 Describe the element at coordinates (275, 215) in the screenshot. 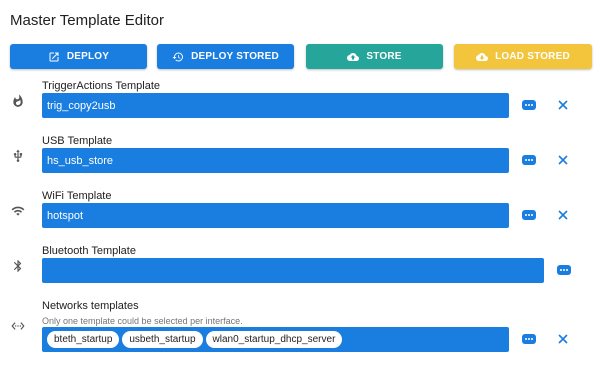

I see `wifi-template-field: hotspot` at that location.